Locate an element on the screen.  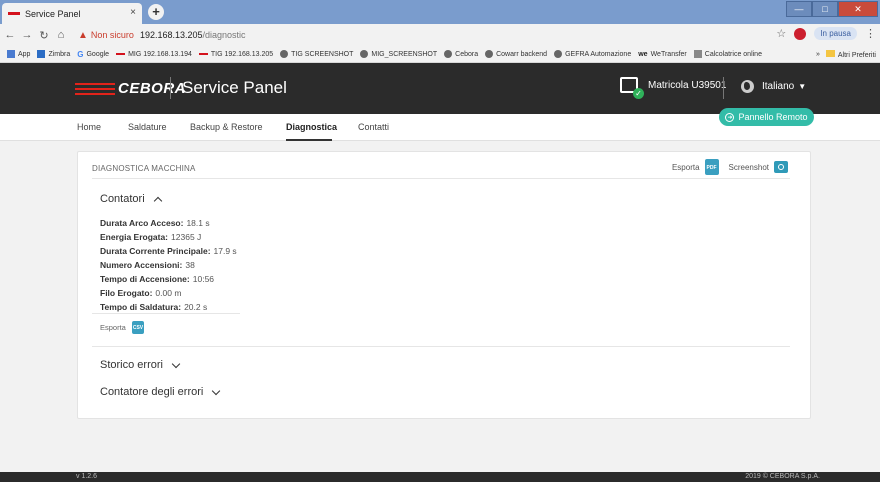
maximize-button: □ is located at coordinates (825, 9).